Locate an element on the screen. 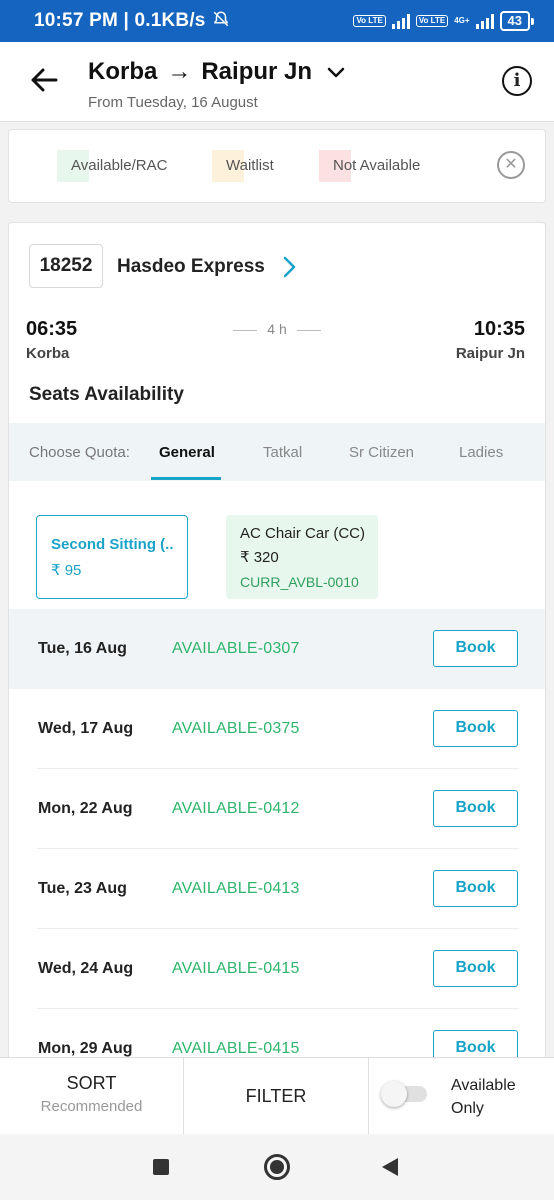  availability-date: Mon, 29 Aug is located at coordinates (85, 1048).